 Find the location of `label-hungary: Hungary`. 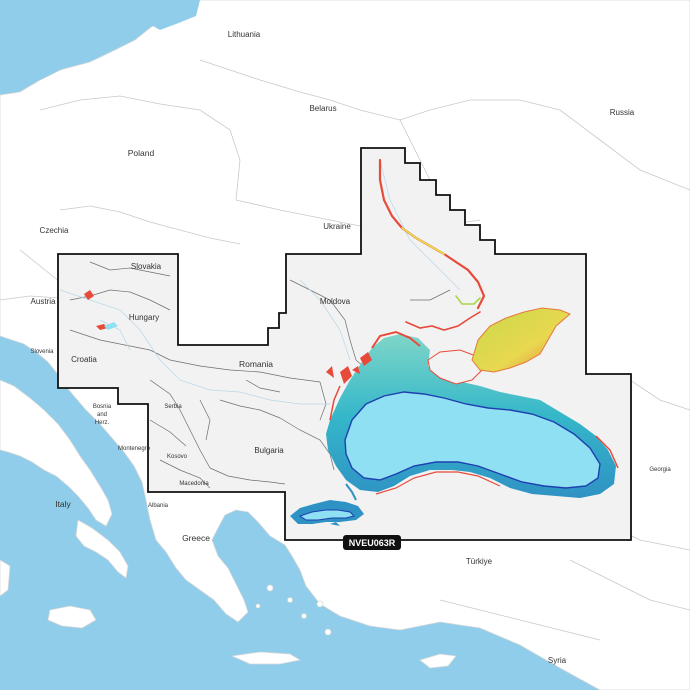

label-hungary: Hungary is located at coordinates (144, 317).